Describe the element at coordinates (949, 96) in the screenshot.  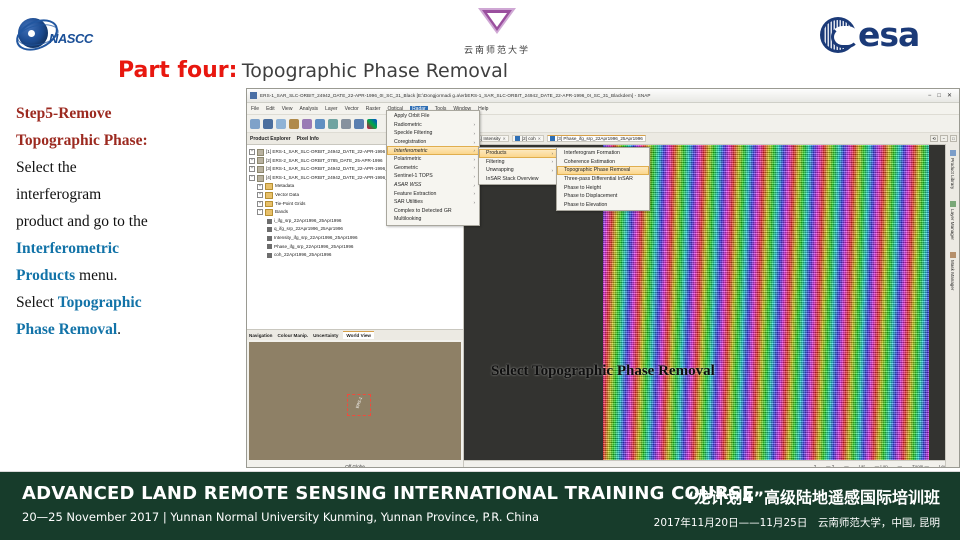
I see `close-button: ✕` at that location.